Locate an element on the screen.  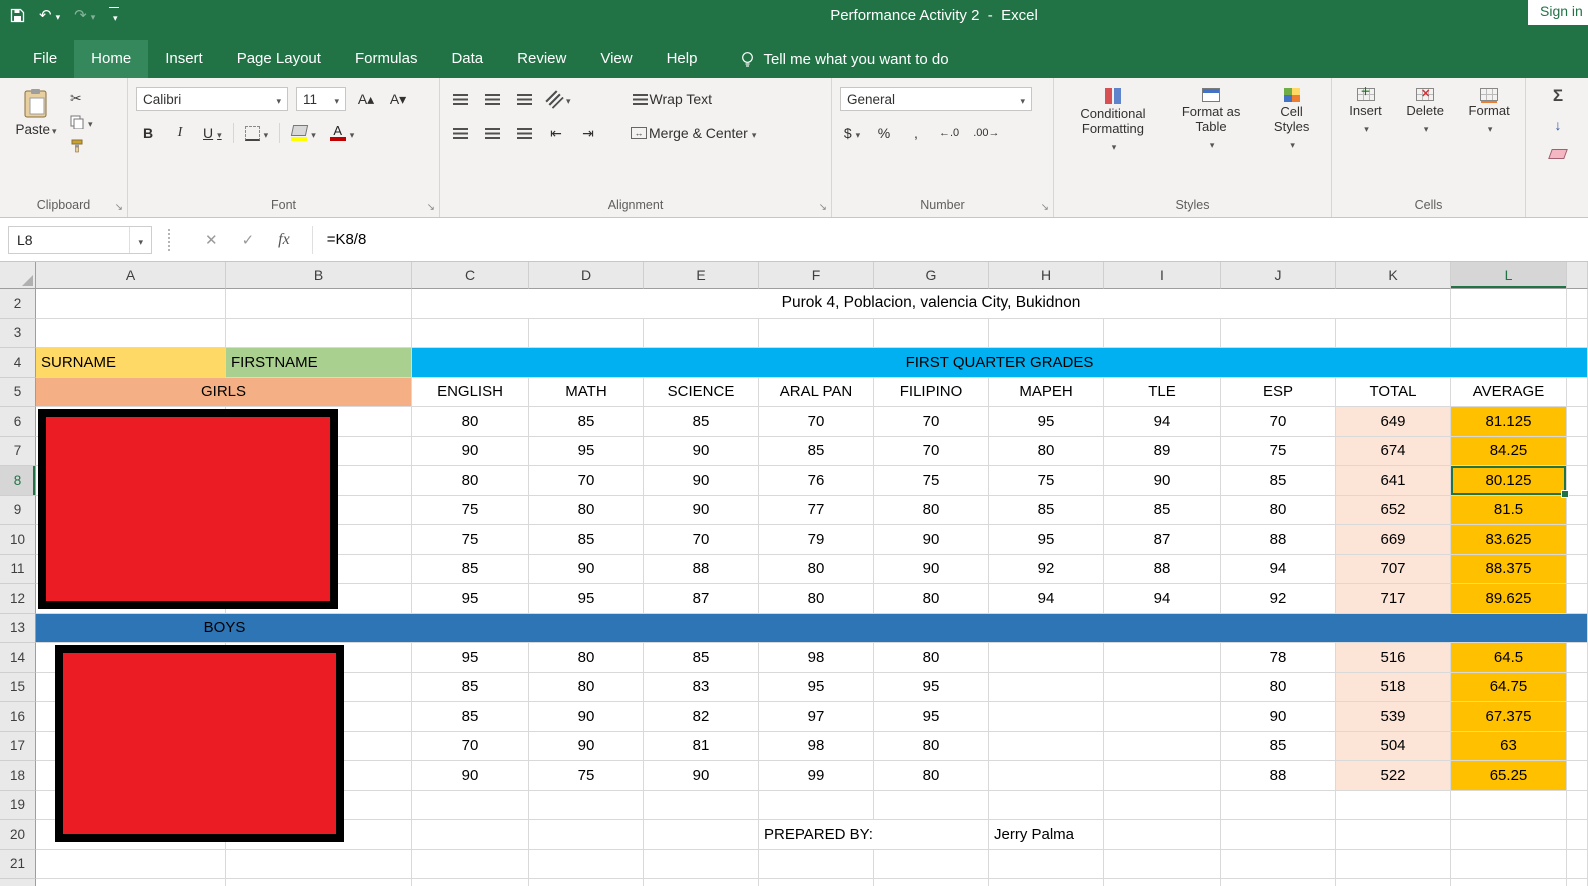
cell-I8: 90 is located at coordinates (1162, 481).